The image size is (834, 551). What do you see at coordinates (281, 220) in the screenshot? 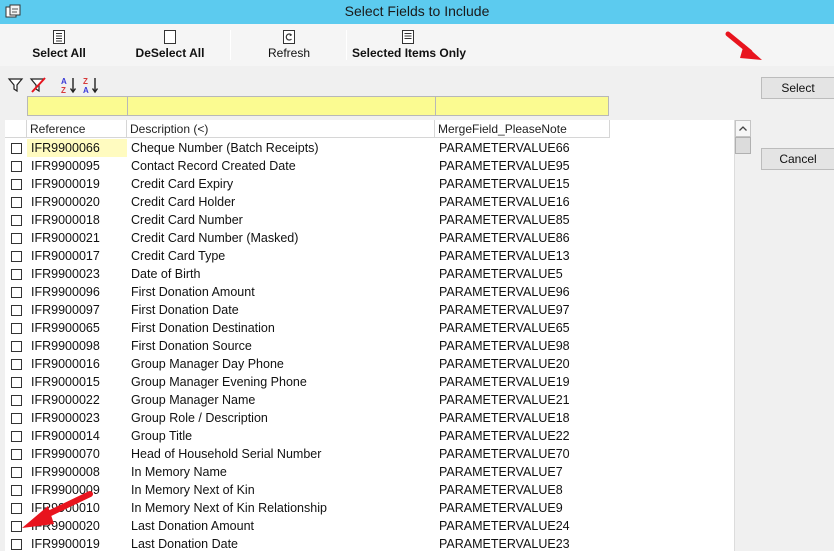
I see `cell-description: Credit Card Number` at bounding box center [281, 220].